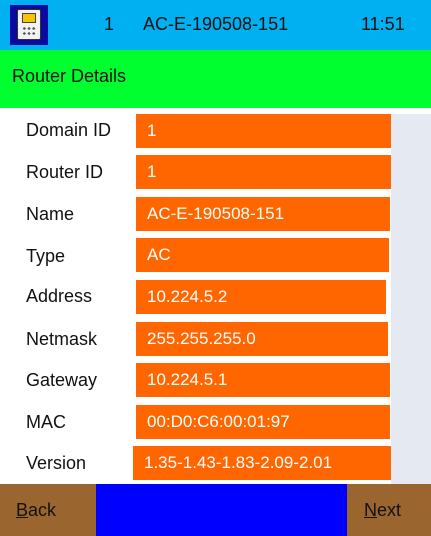 The image size is (431, 536). I want to click on device-keypad, so click(29, 31).